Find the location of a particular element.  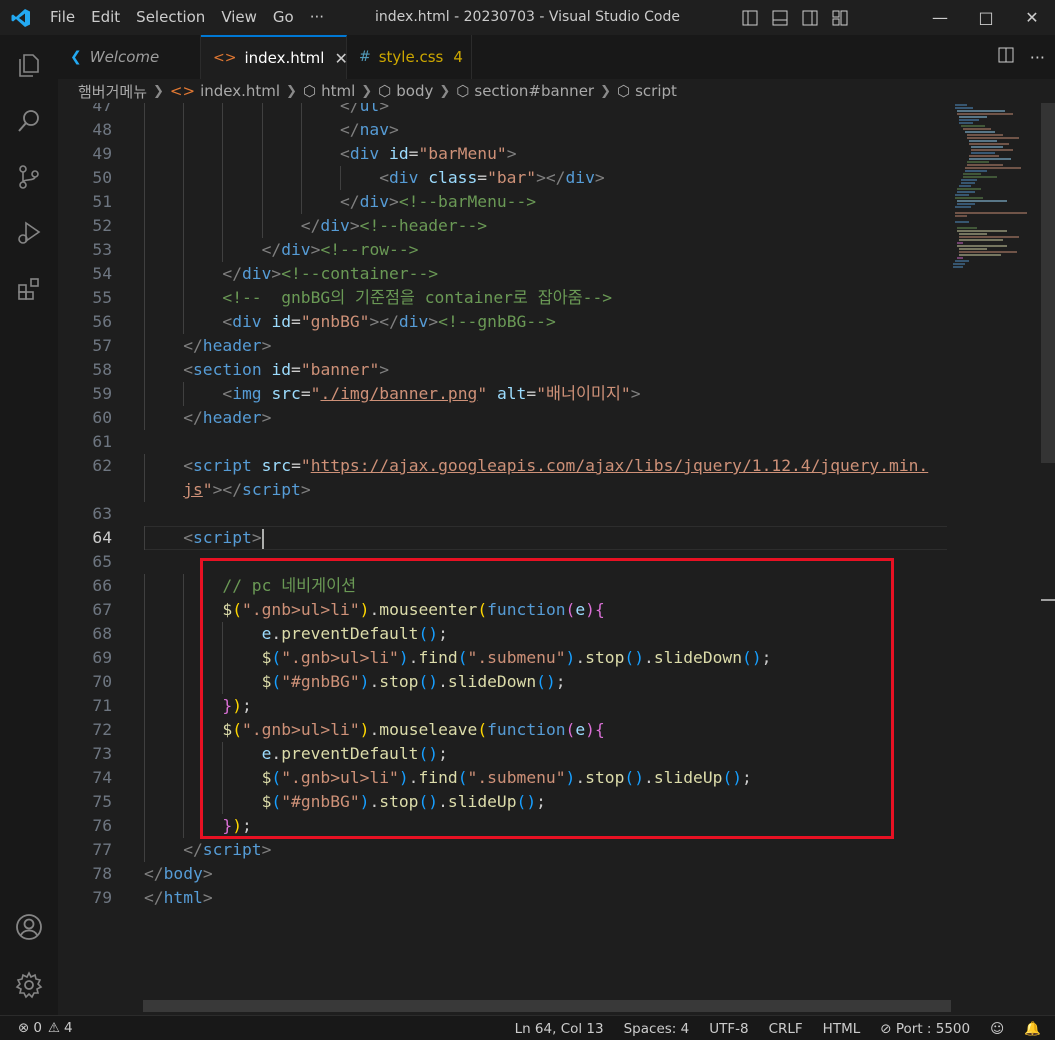

close-tab-icon: ✕ is located at coordinates (340, 58).